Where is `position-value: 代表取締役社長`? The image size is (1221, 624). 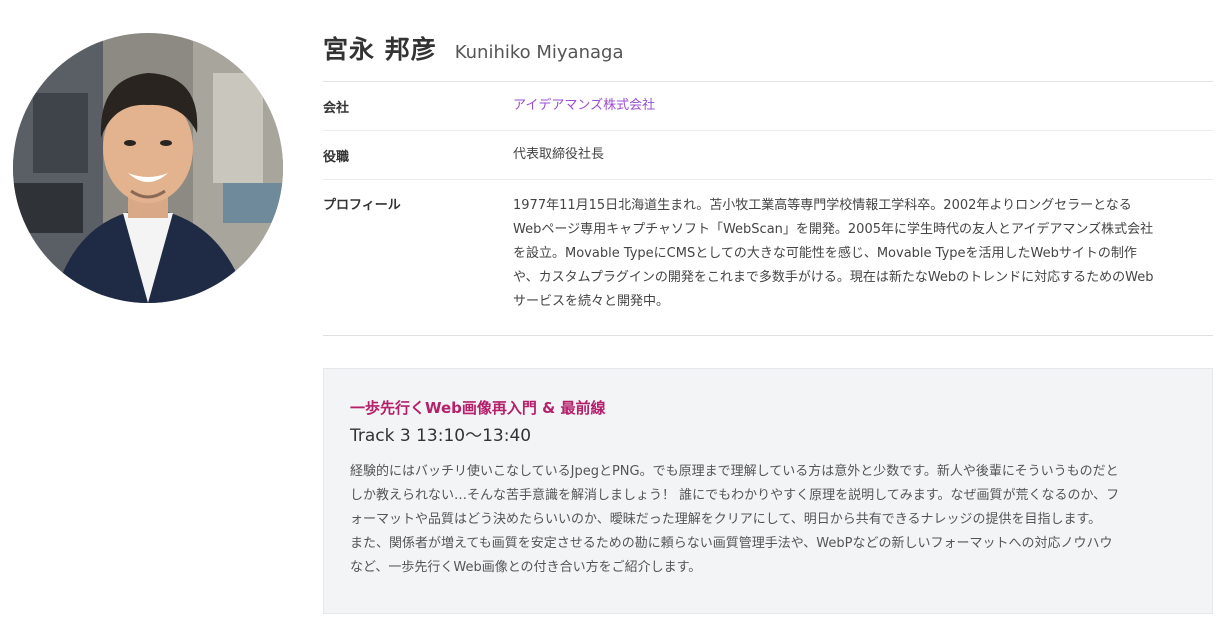
position-value: 代表取締役社長 is located at coordinates (559, 154).